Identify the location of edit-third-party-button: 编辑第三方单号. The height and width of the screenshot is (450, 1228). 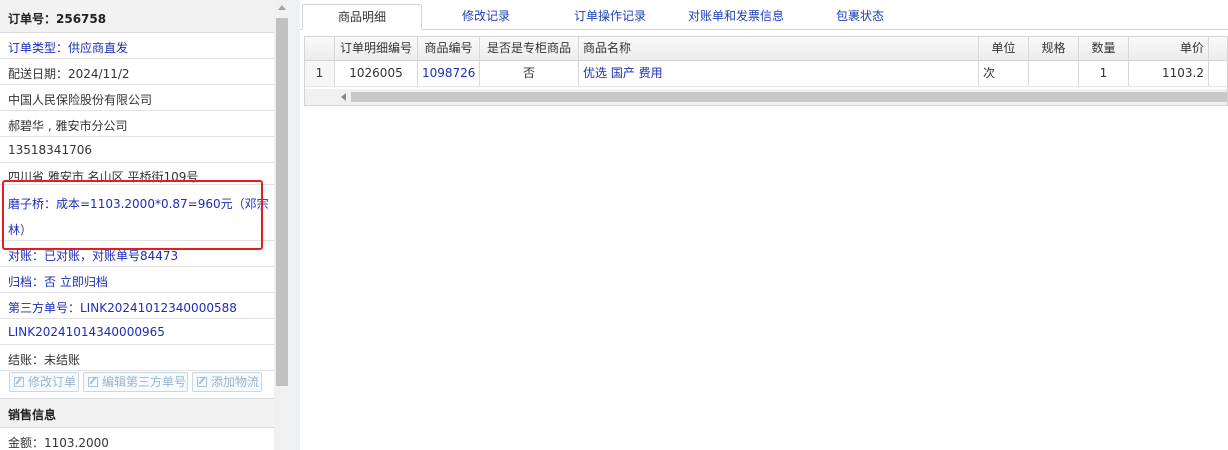
(135, 382).